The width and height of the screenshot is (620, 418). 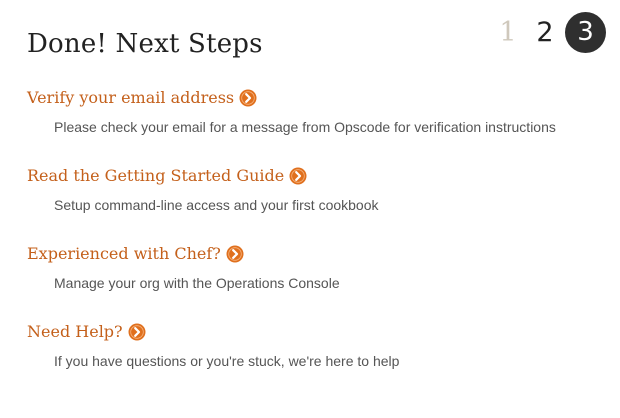 I want to click on experienced-with-chef-link: Experienced with Chef?, so click(x=135, y=254).